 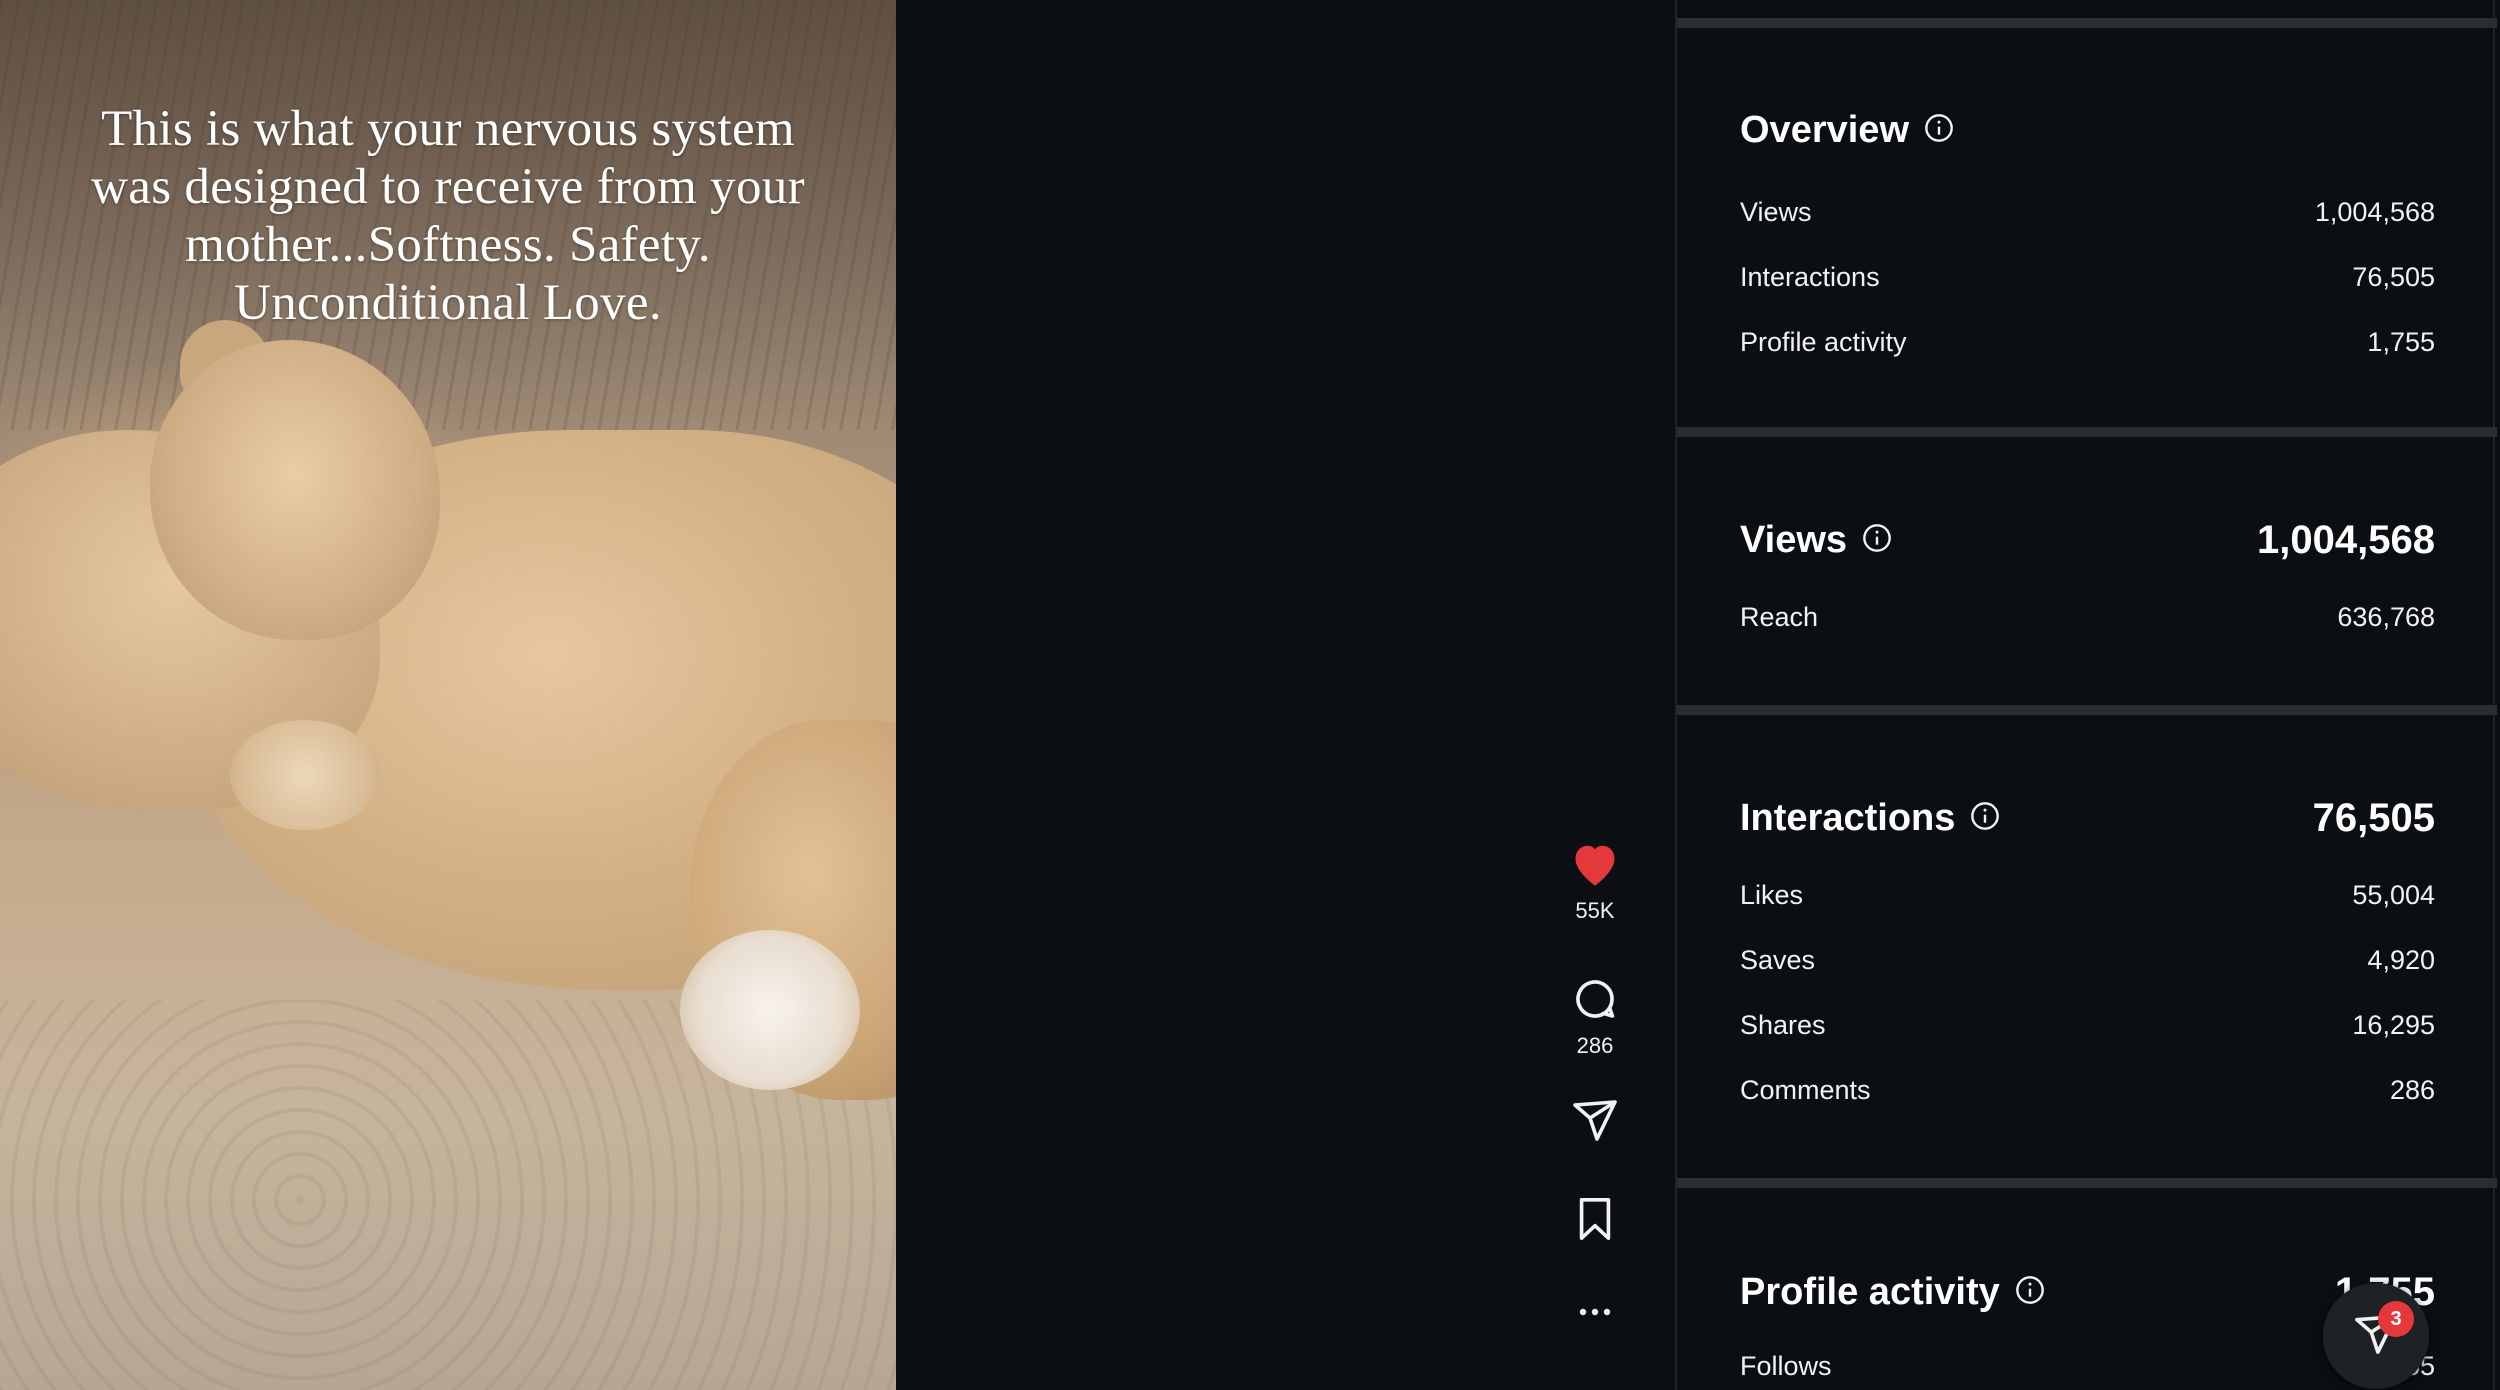 I want to click on bookmark-icon, so click(x=1595, y=1219).